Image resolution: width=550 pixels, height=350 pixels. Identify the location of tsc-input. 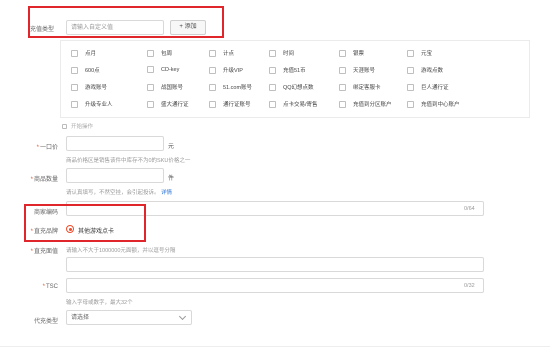
(275, 285).